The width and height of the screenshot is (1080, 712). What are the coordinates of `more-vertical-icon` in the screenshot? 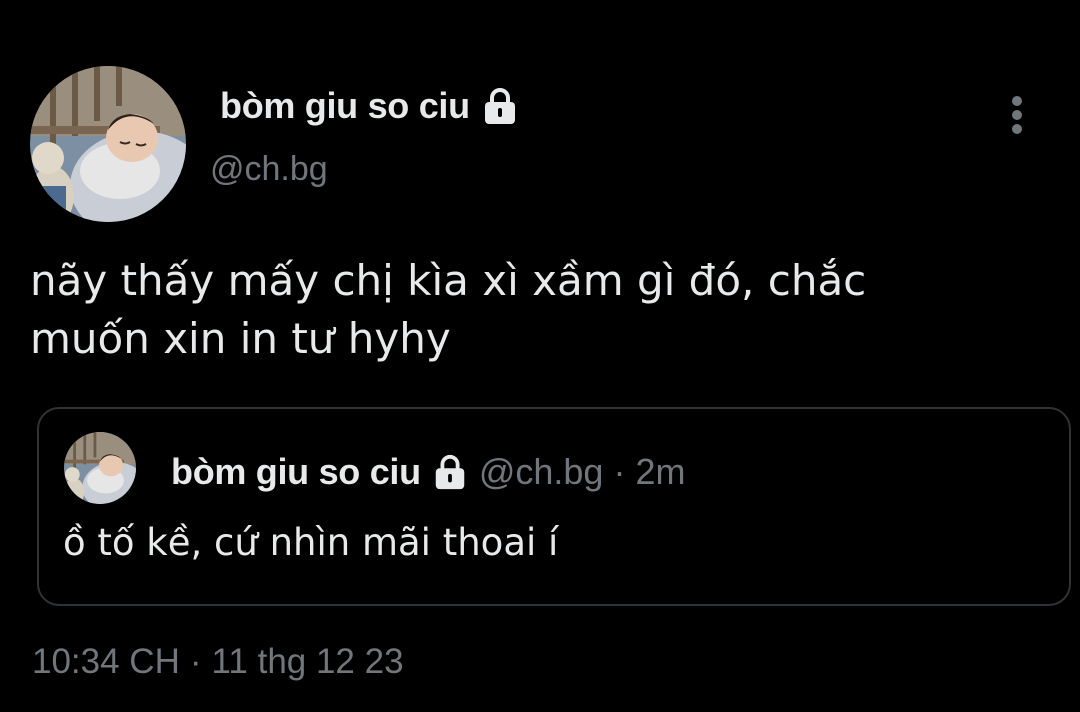 It's located at (1017, 115).